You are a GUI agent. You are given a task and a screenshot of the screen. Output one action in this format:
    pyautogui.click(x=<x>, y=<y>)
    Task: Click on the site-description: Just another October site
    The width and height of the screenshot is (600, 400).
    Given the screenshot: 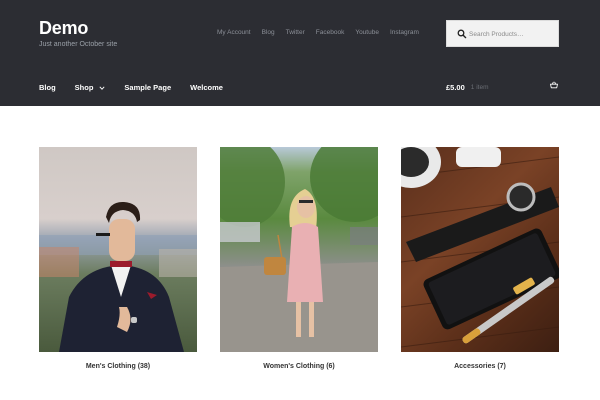 What is the action you would take?
    pyautogui.click(x=78, y=44)
    